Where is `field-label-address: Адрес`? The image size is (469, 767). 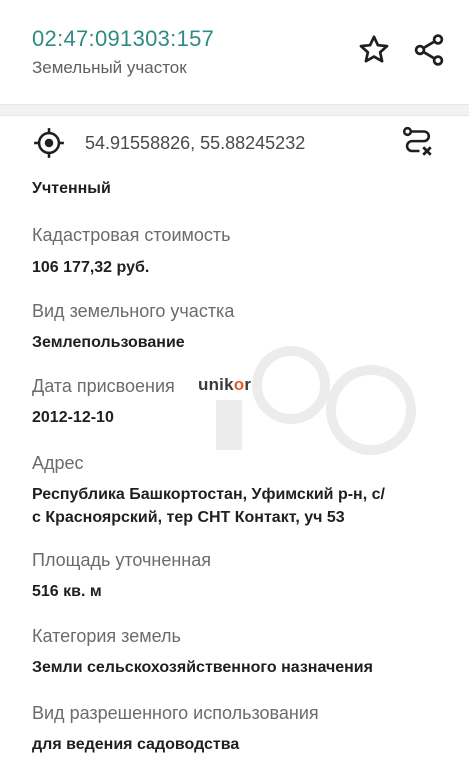 field-label-address: Адрес is located at coordinates (58, 463).